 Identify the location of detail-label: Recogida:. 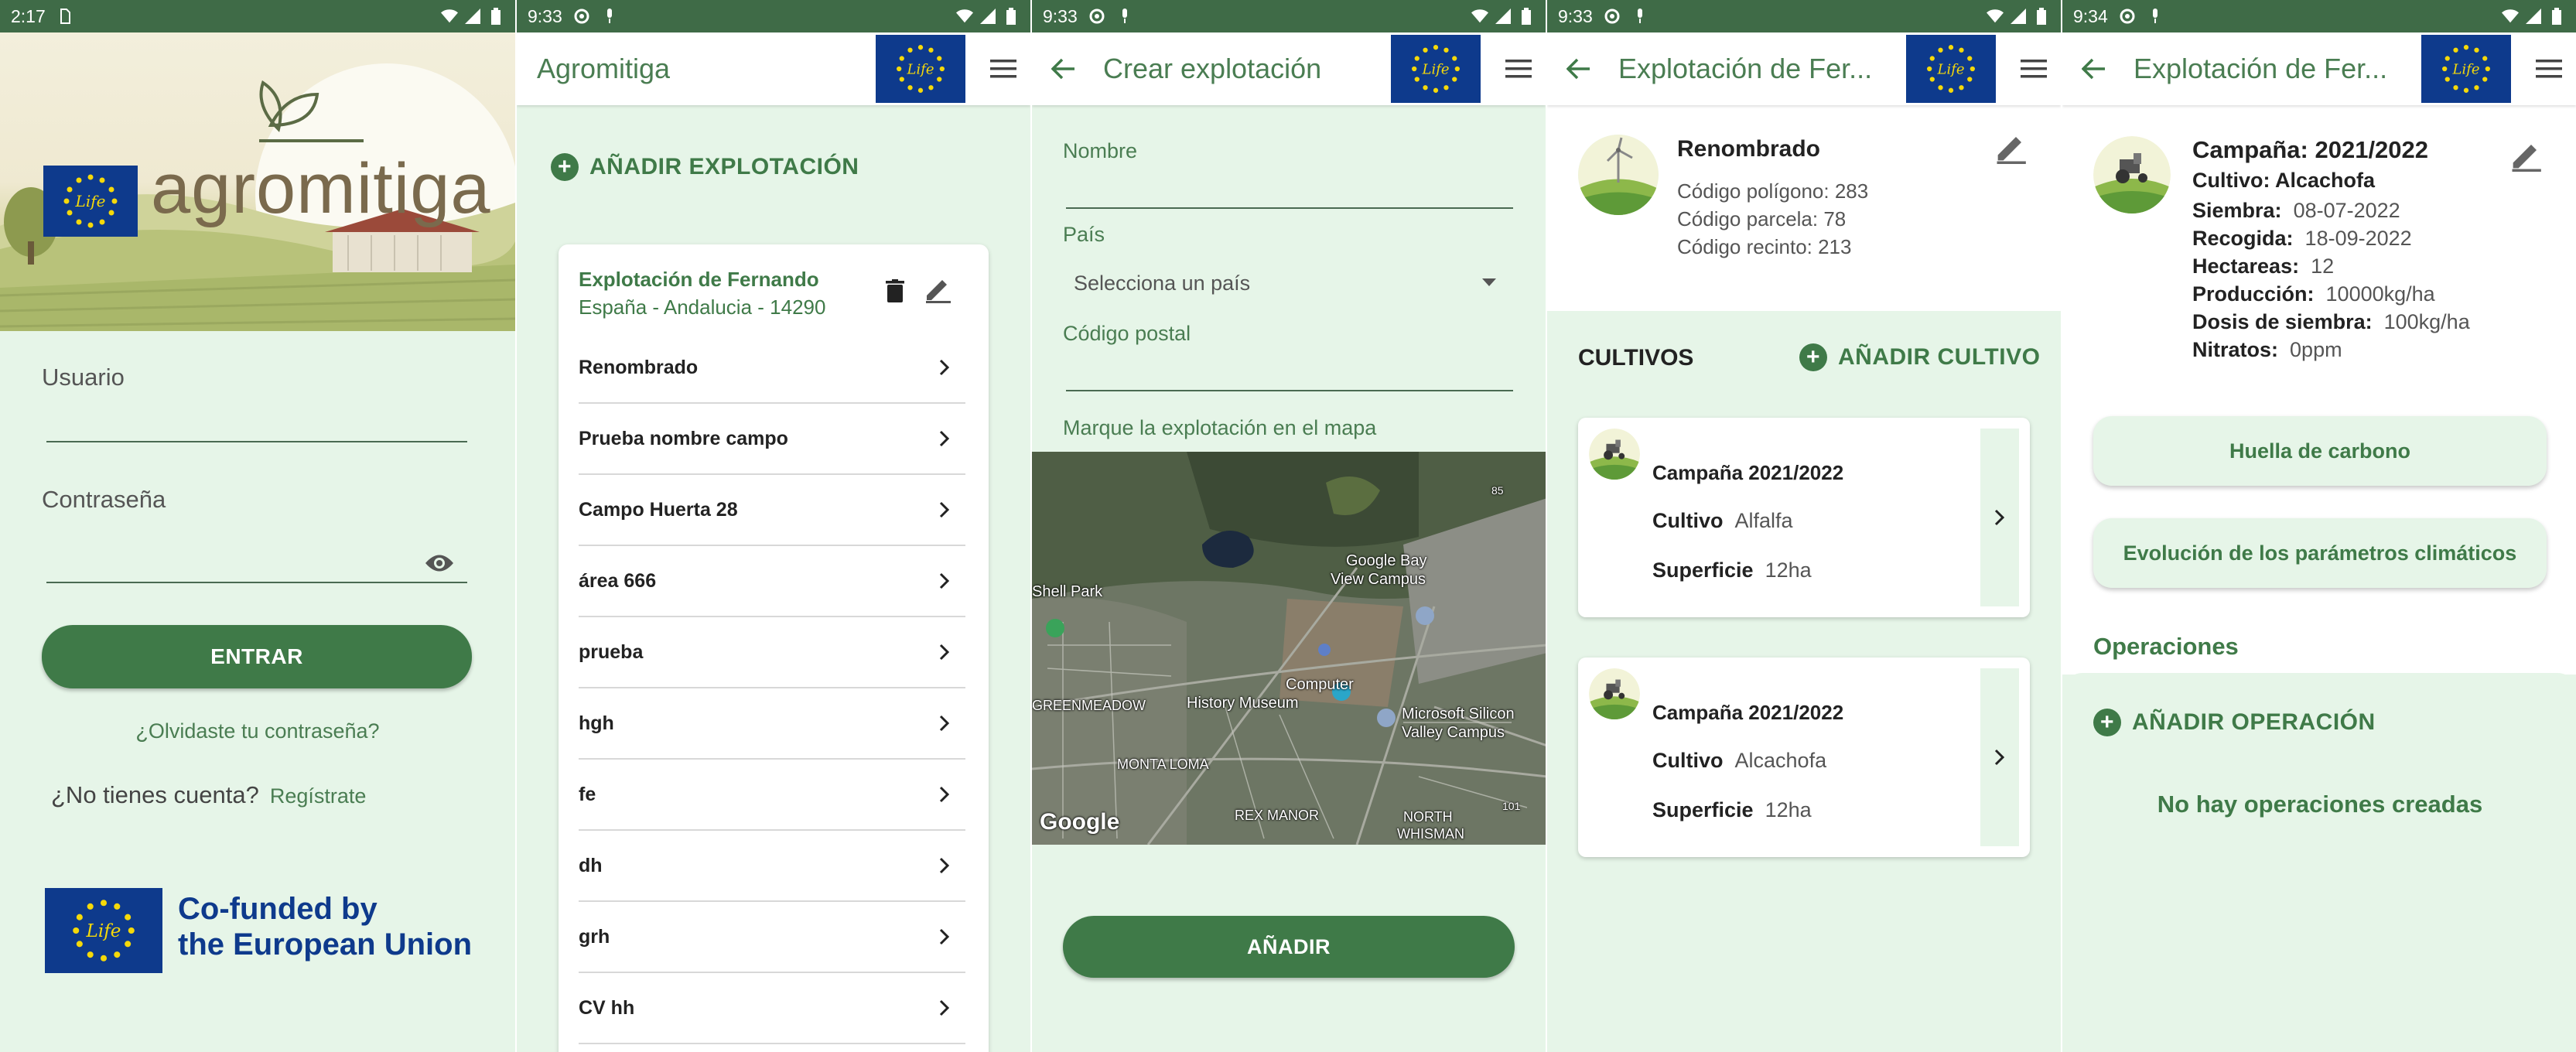
(2243, 239).